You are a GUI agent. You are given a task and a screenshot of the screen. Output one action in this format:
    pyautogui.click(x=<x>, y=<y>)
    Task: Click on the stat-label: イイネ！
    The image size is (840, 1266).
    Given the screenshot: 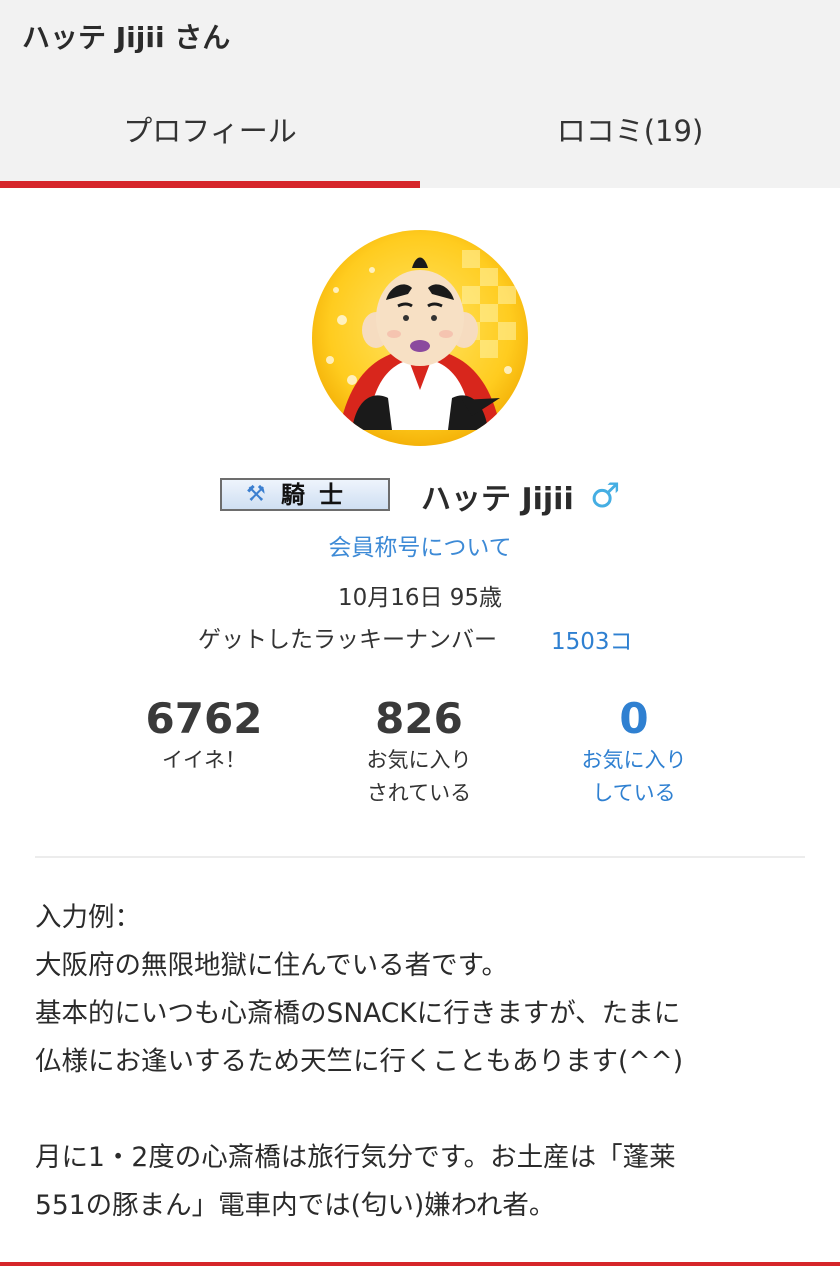 What is the action you would take?
    pyautogui.click(x=204, y=760)
    